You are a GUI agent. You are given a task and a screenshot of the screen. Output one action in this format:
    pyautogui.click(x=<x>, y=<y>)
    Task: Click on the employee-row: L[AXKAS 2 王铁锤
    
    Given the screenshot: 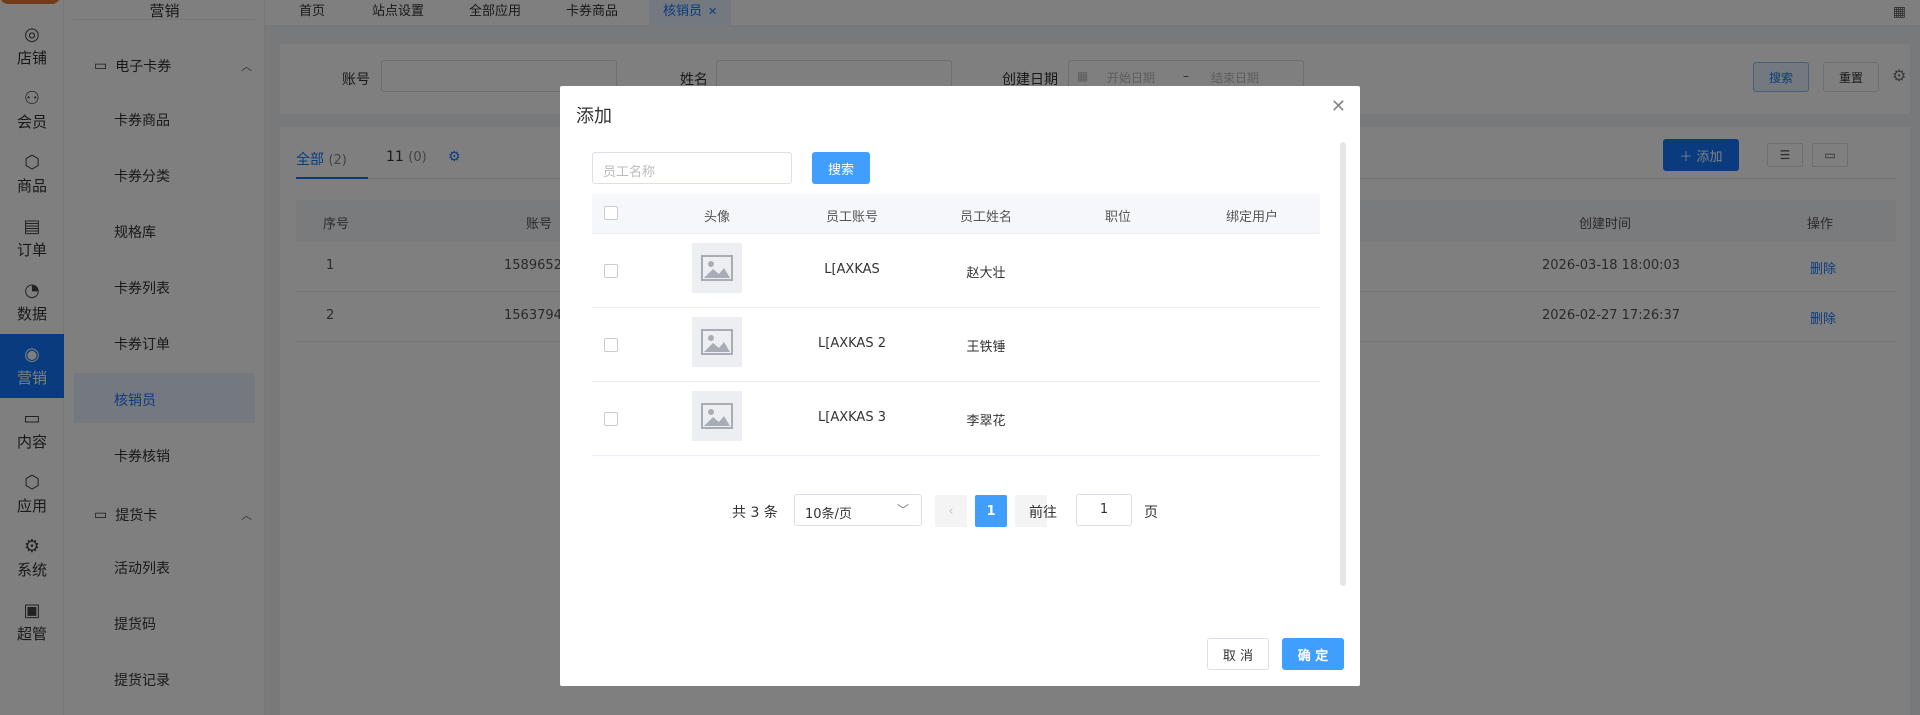 What is the action you would take?
    pyautogui.click(x=956, y=345)
    